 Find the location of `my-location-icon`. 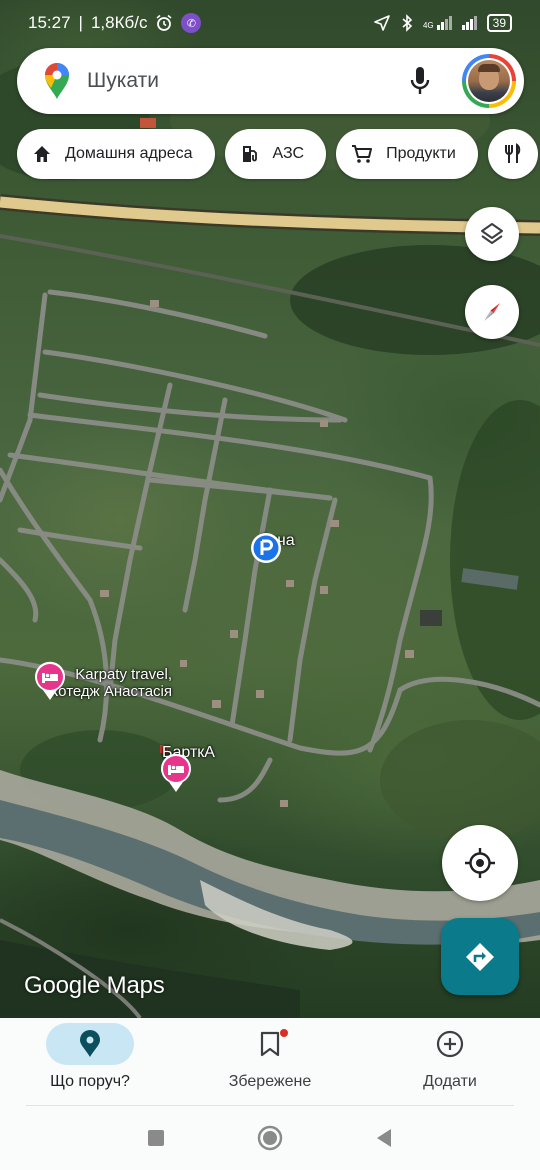

my-location-icon is located at coordinates (480, 863).